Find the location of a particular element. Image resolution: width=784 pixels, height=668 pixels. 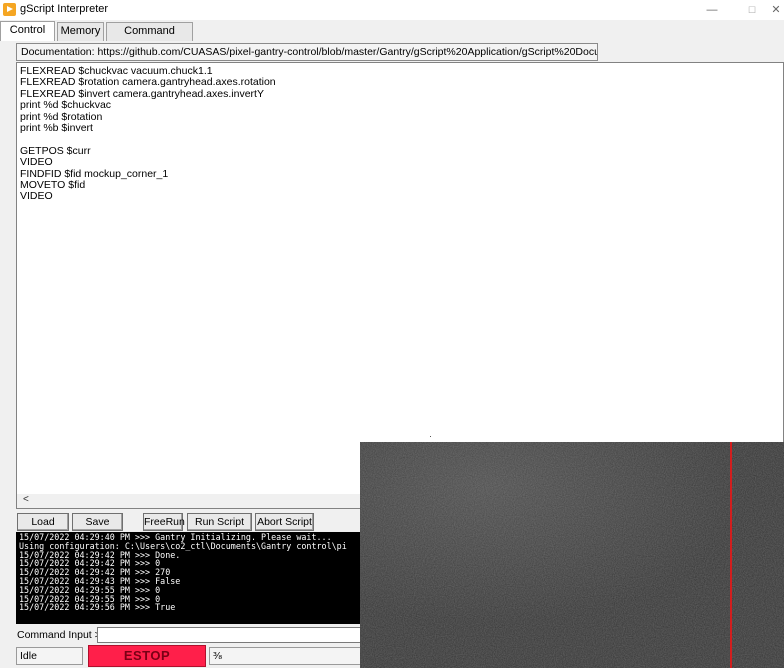

script-line: print %b $invert is located at coordinates (56, 127).